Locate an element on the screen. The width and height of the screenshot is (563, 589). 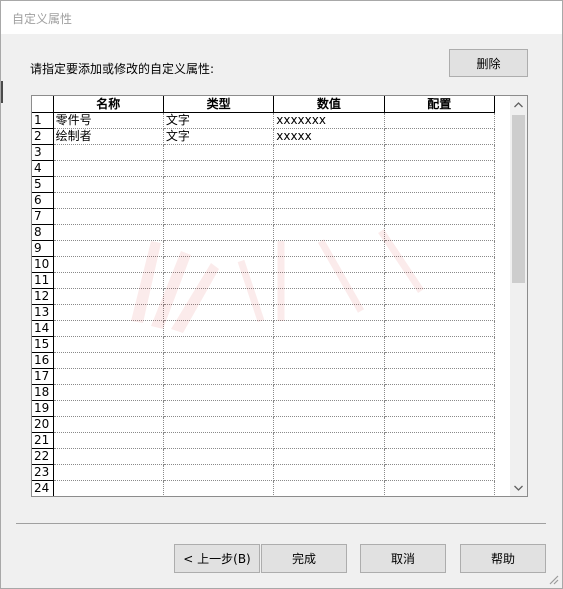
table-row: 19 is located at coordinates (264, 408).